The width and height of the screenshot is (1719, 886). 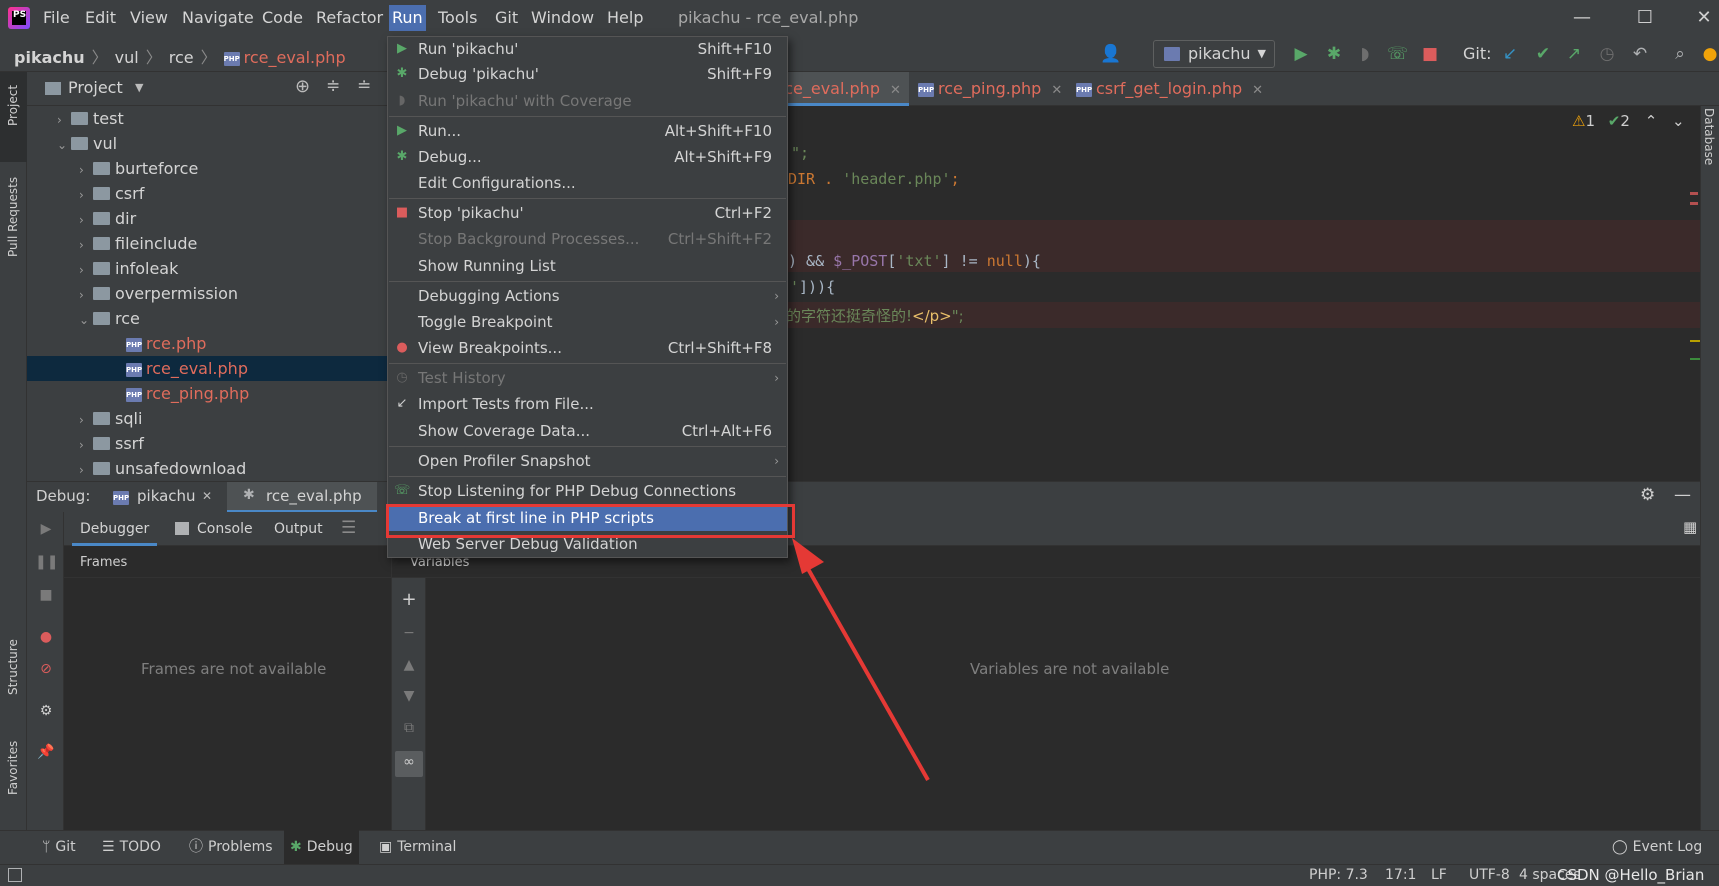 I want to click on chevron-down-icon: ▼, so click(x=139, y=87).